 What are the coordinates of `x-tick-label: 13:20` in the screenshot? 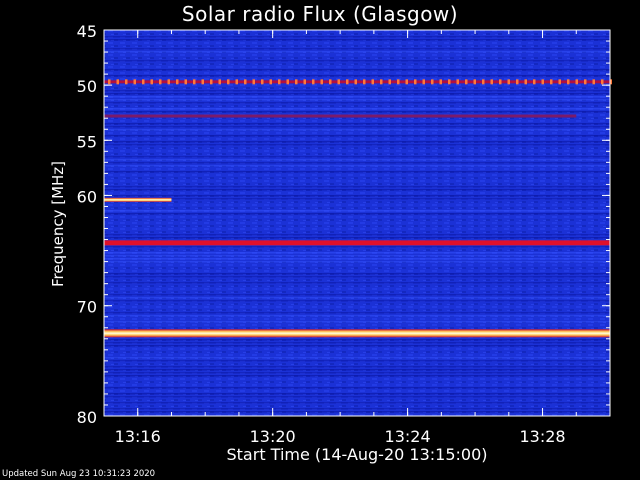 It's located at (273, 436).